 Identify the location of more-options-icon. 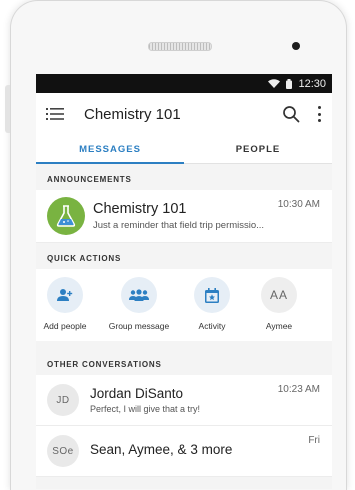
(319, 114).